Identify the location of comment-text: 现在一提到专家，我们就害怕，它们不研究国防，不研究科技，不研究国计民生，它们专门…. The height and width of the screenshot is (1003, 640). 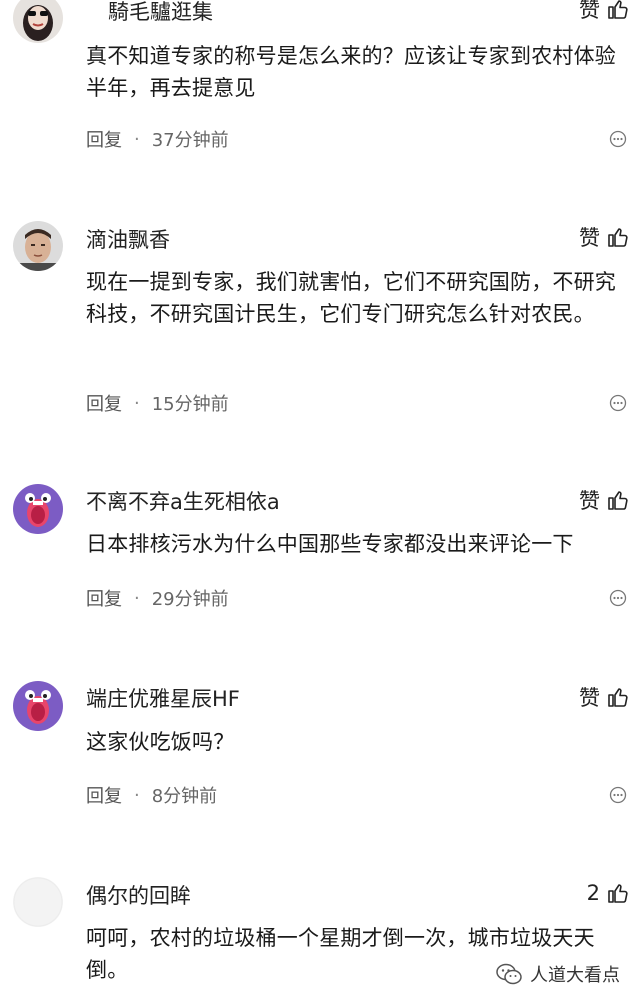
(351, 298).